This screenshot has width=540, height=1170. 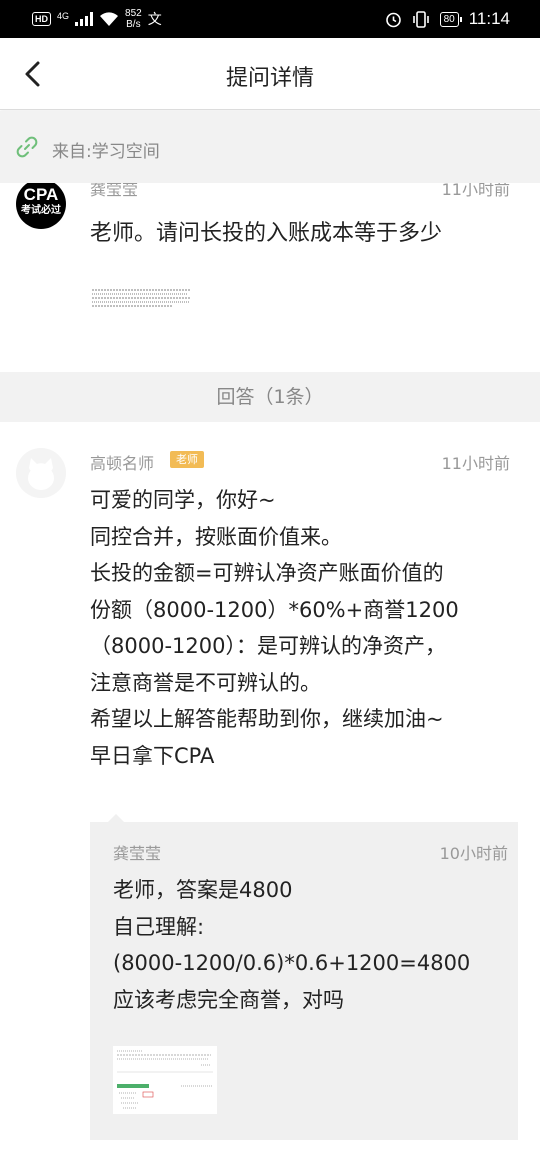 What do you see at coordinates (270, 147) in the screenshot?
I see `source-row: 来自:学习空间` at bounding box center [270, 147].